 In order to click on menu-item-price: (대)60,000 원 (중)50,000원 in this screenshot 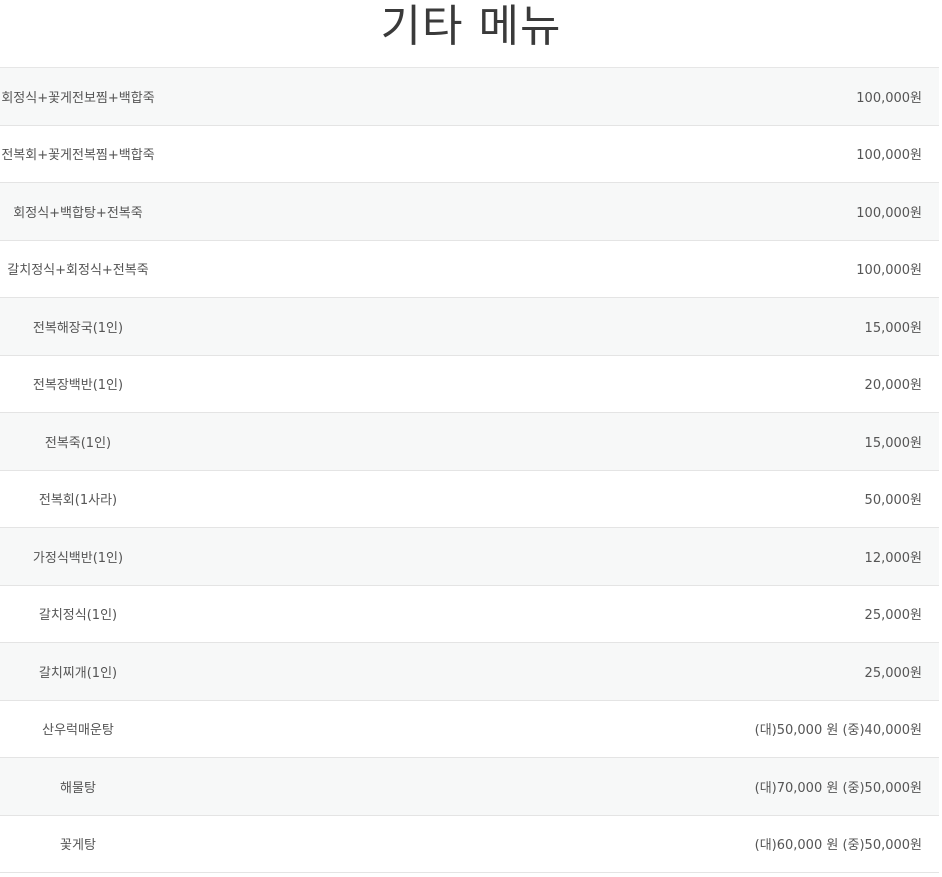, I will do `click(838, 846)`.